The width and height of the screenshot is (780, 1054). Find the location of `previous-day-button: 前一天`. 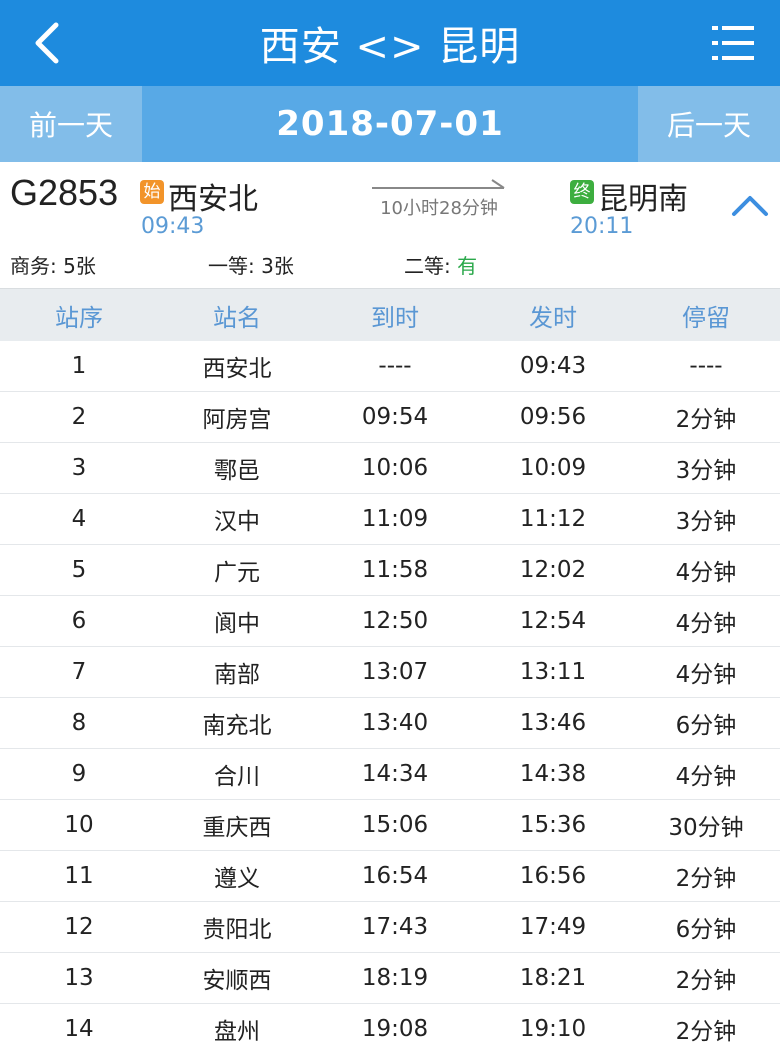

previous-day-button: 前一天 is located at coordinates (71, 124).